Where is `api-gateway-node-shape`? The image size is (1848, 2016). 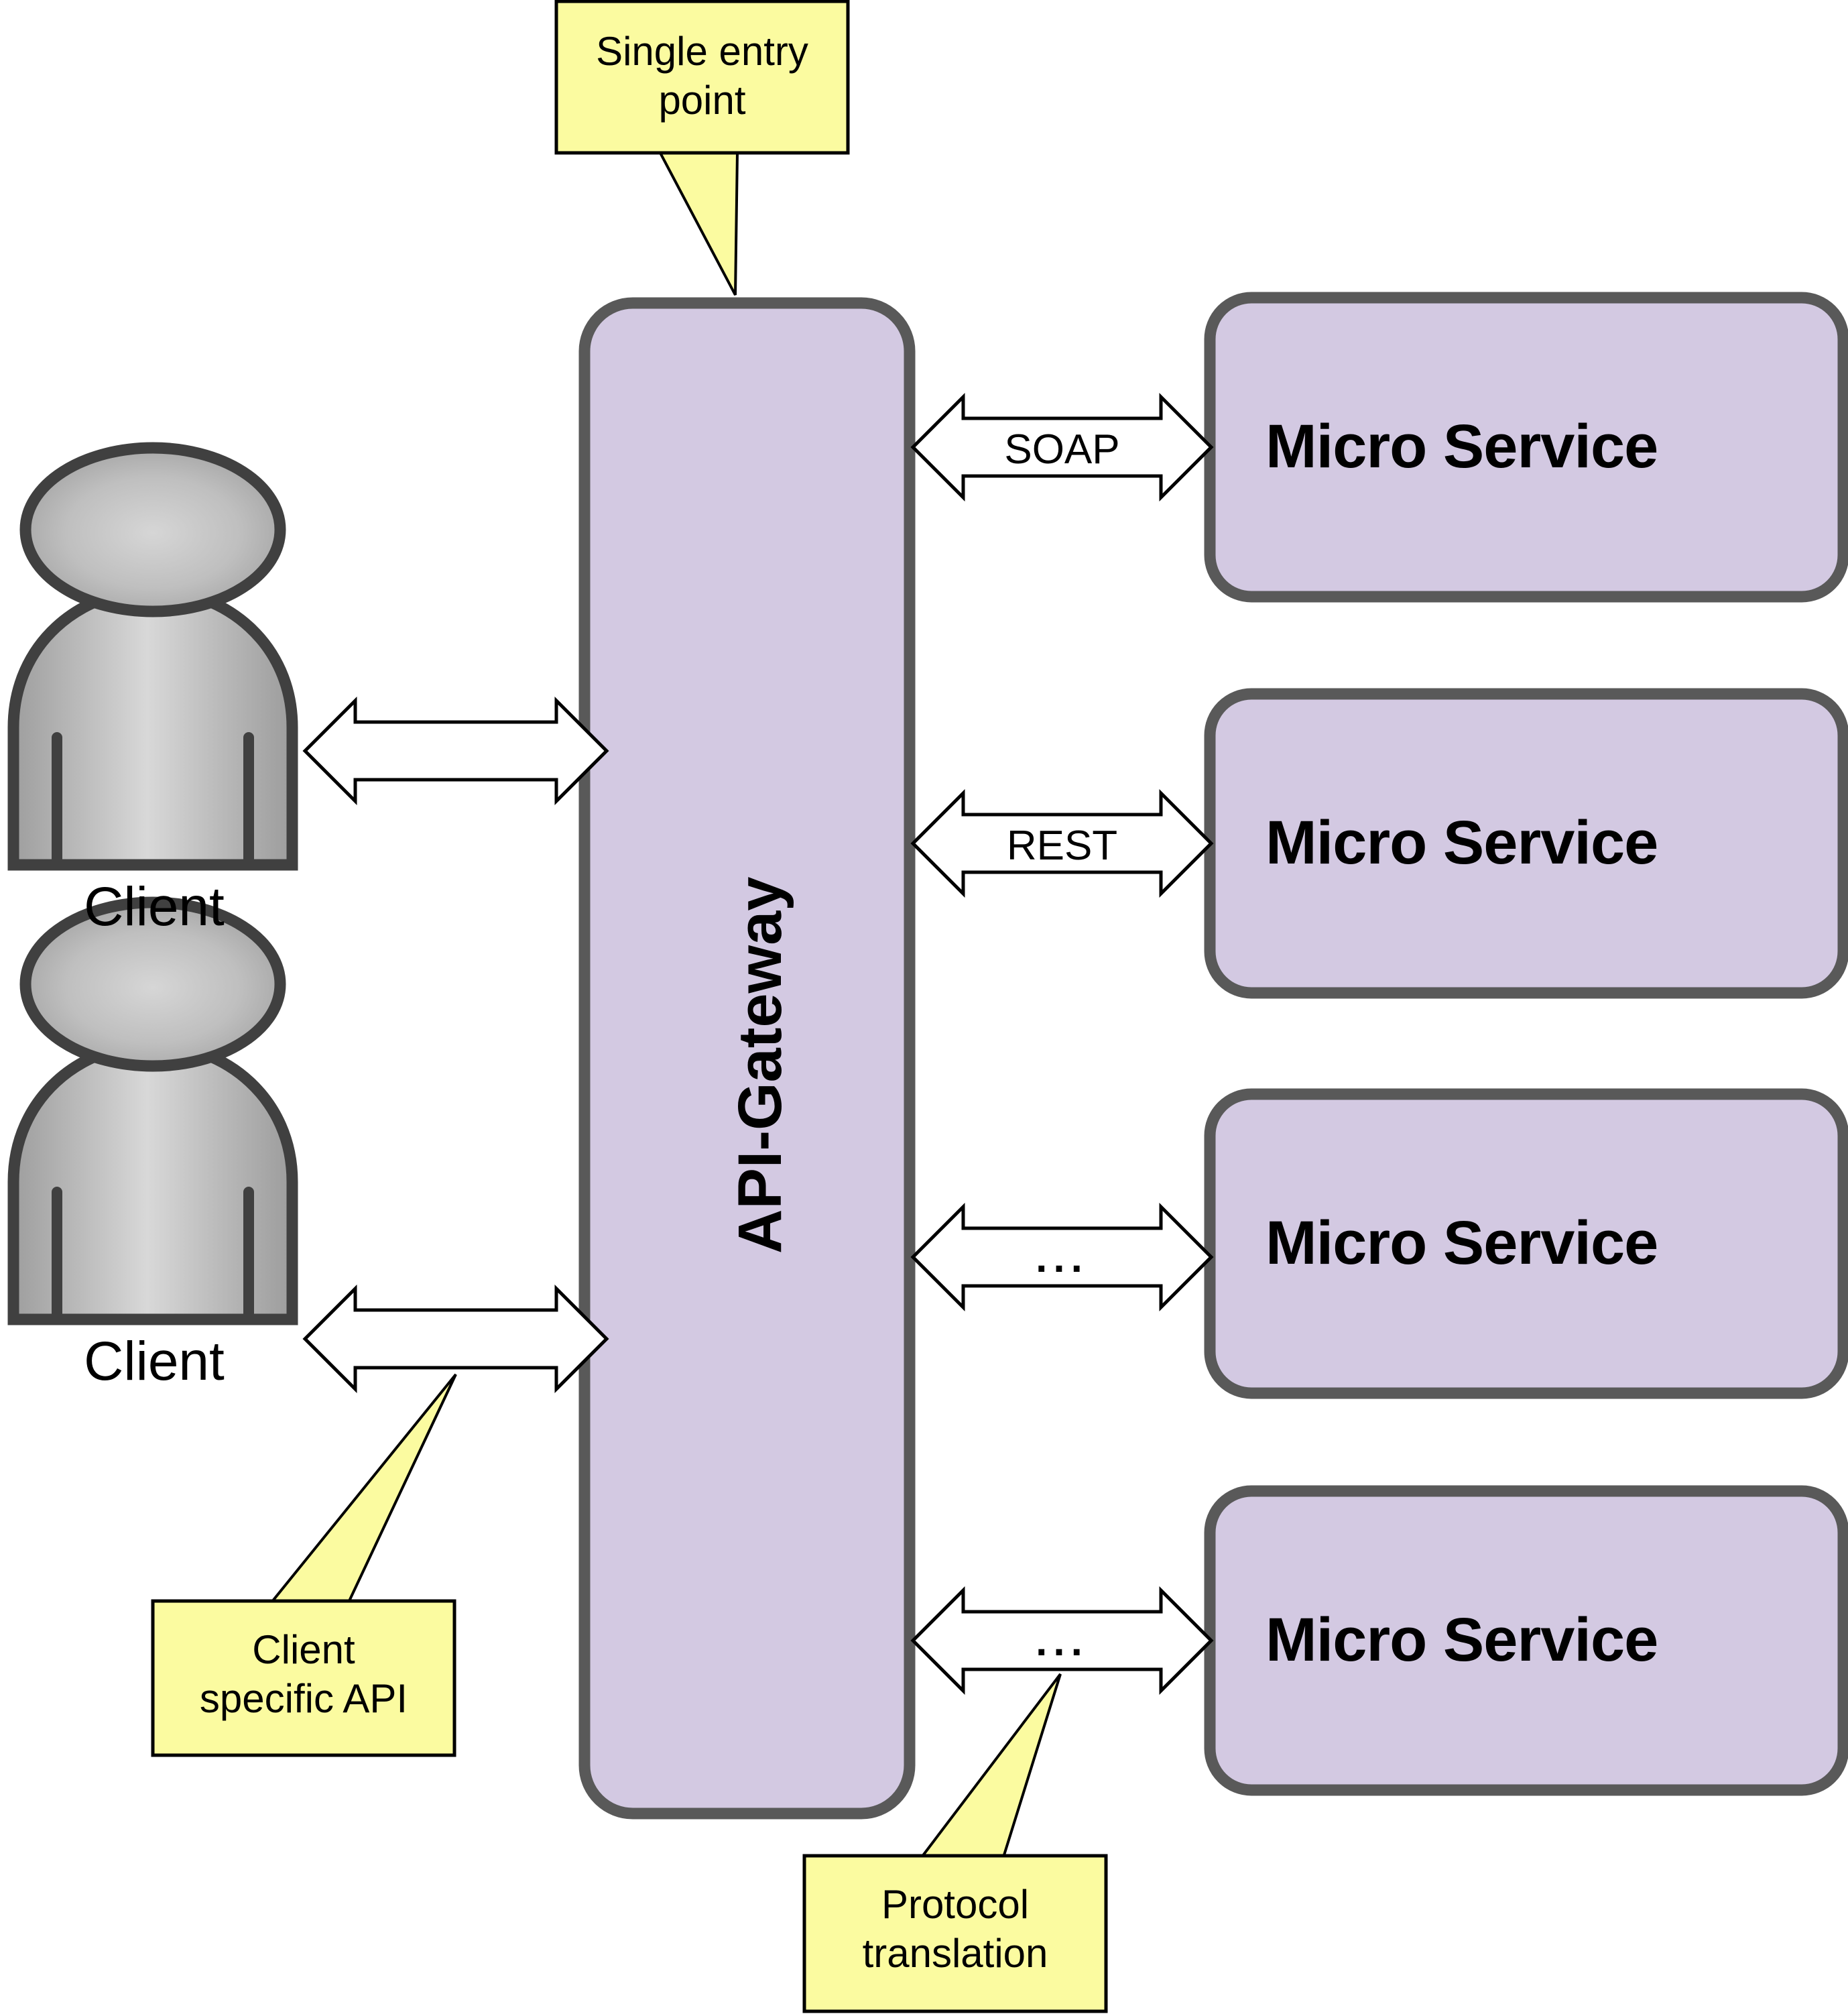 api-gateway-node-shape is located at coordinates (747, 1058).